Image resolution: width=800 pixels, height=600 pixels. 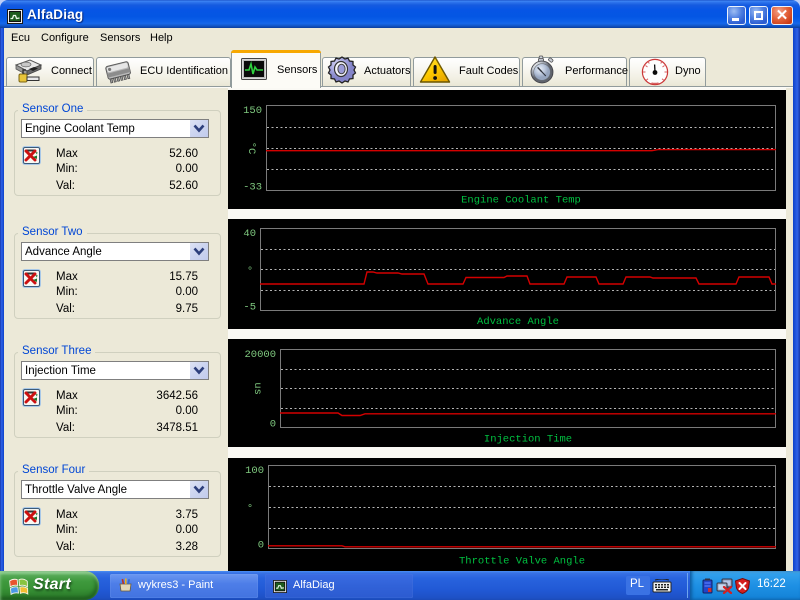 I want to click on svg-text: us, so click(x=257, y=388).